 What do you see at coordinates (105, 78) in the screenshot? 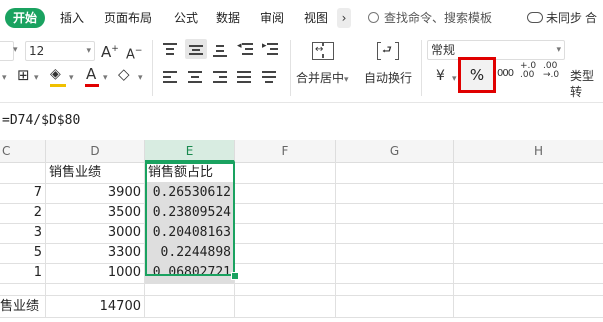
I see `font-color-dropdown-icon: ▾` at bounding box center [105, 78].